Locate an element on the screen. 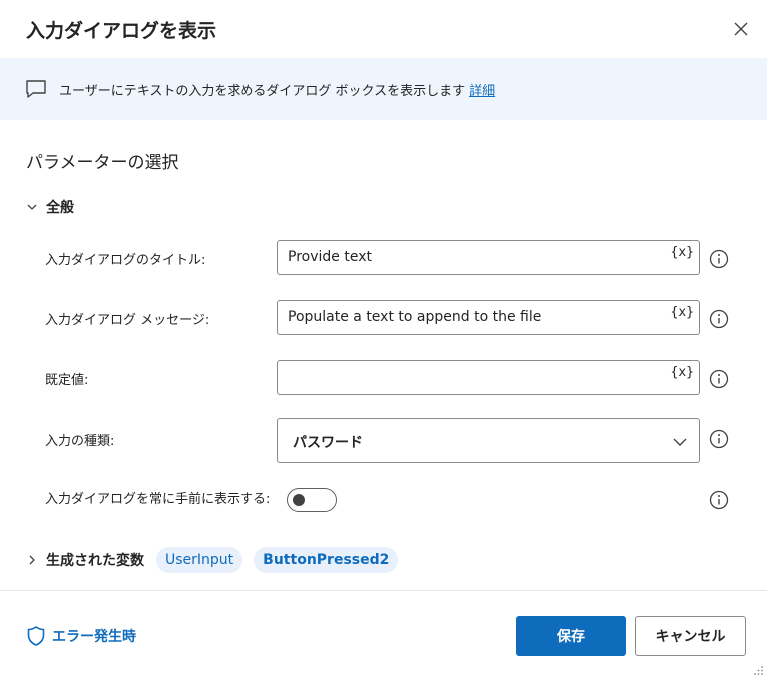 The image size is (767, 678). dialog-title-input: Provide text {x} is located at coordinates (488, 257).